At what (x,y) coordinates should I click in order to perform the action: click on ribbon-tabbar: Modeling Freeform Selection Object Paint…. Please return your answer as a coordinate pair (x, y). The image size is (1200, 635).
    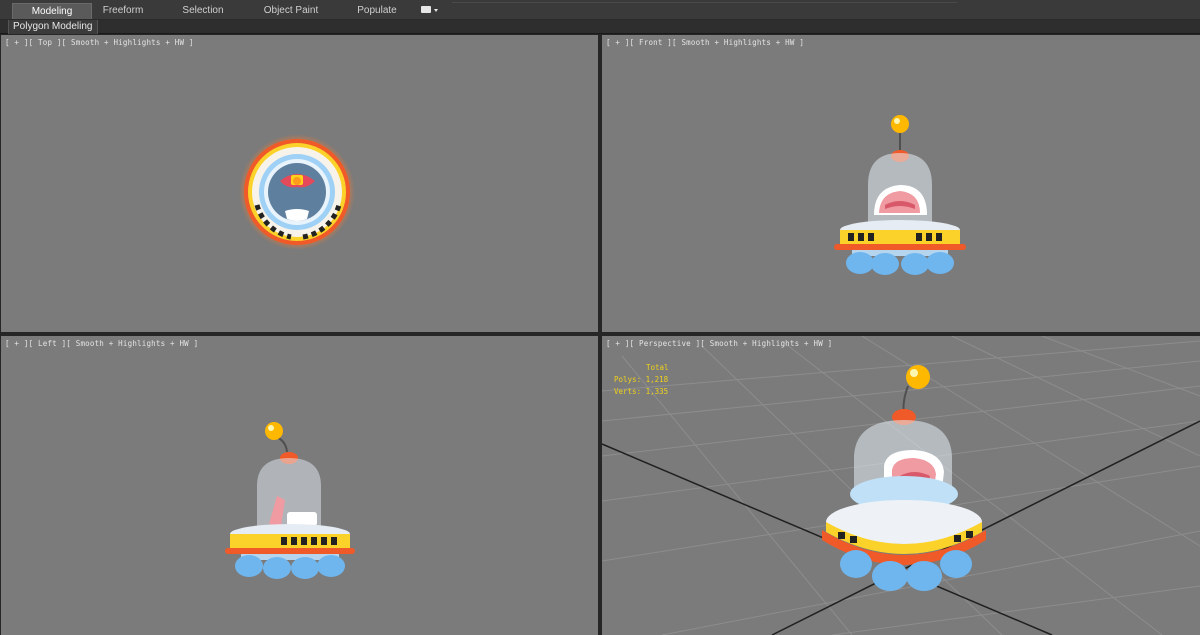
    Looking at the image, I should click on (600, 10).